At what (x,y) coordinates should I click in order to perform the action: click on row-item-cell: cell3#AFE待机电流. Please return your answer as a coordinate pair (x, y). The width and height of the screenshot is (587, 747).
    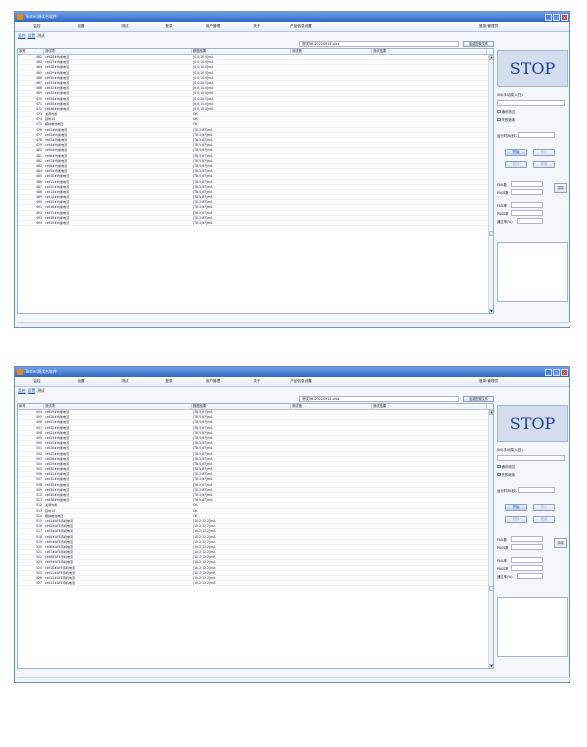
    Looking at the image, I should click on (59, 531).